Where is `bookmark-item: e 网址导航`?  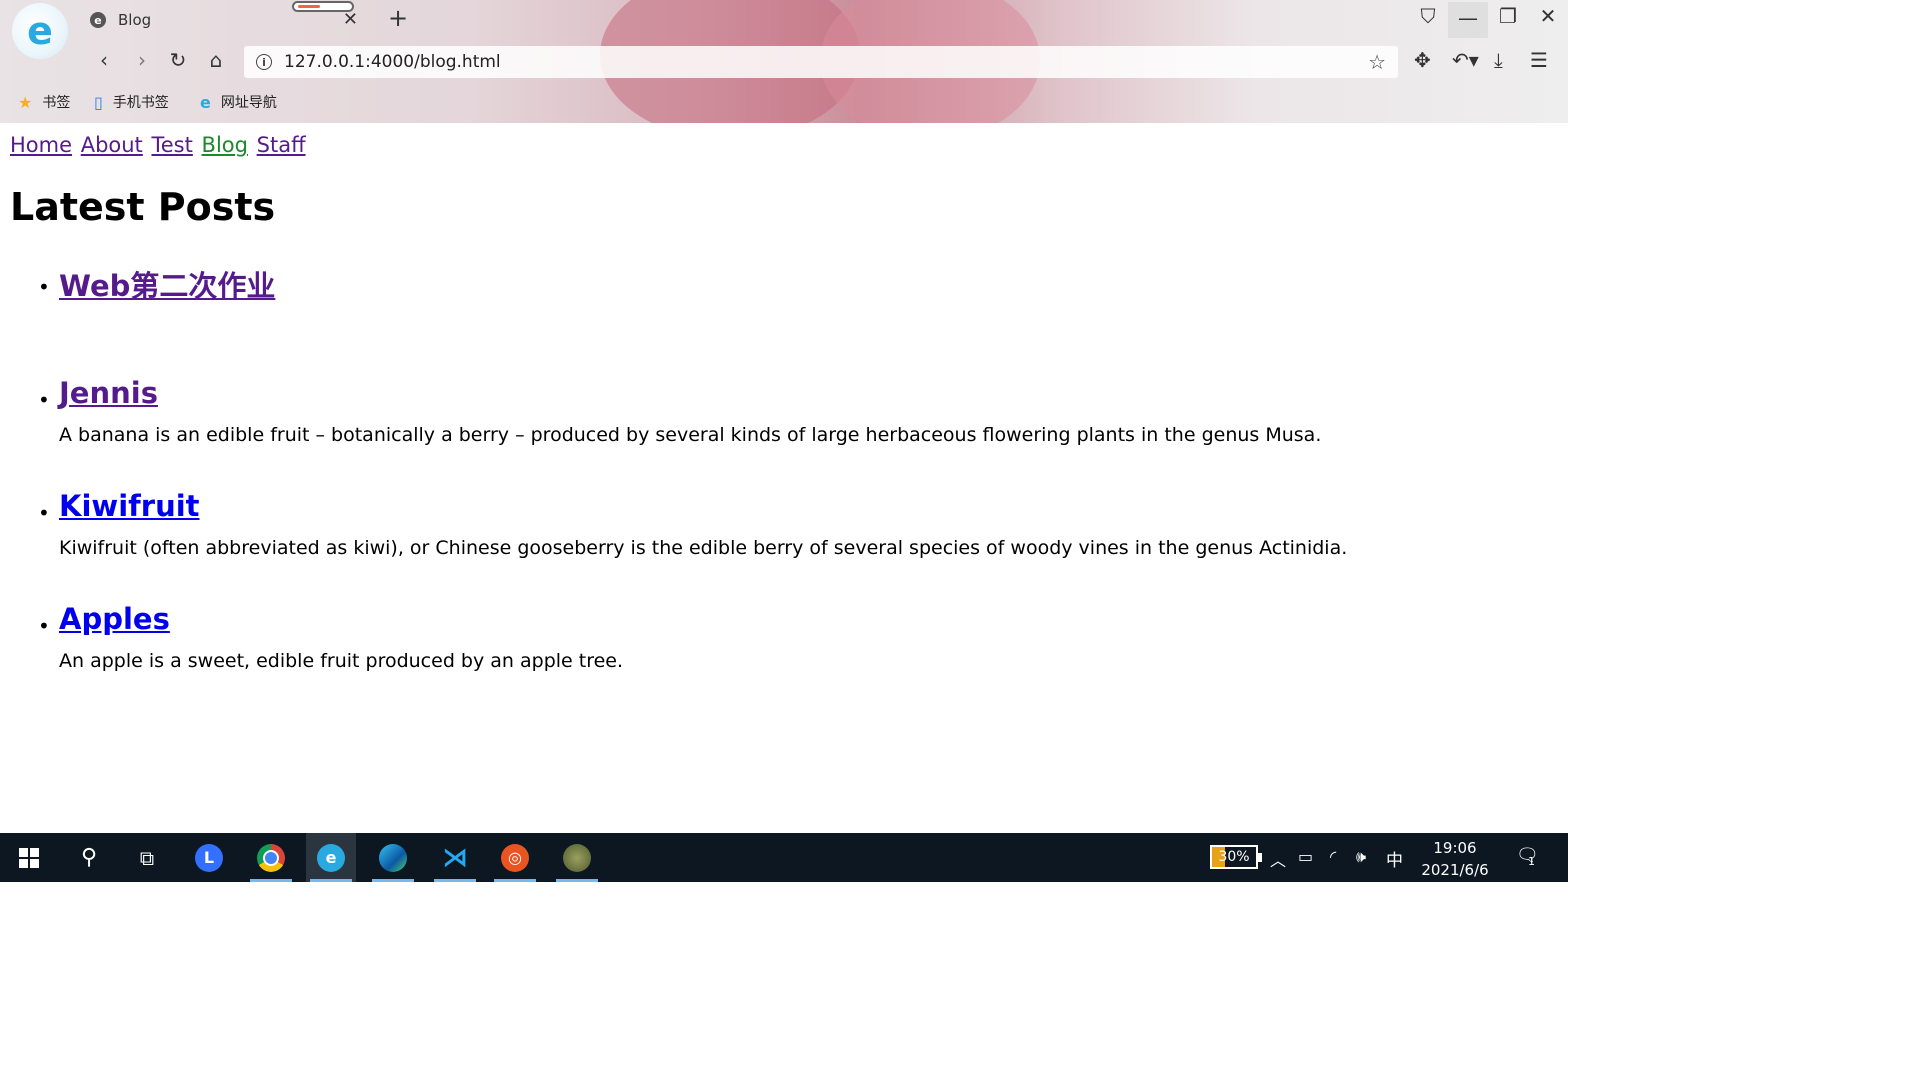
bookmark-item: e 网址导航 is located at coordinates (238, 102).